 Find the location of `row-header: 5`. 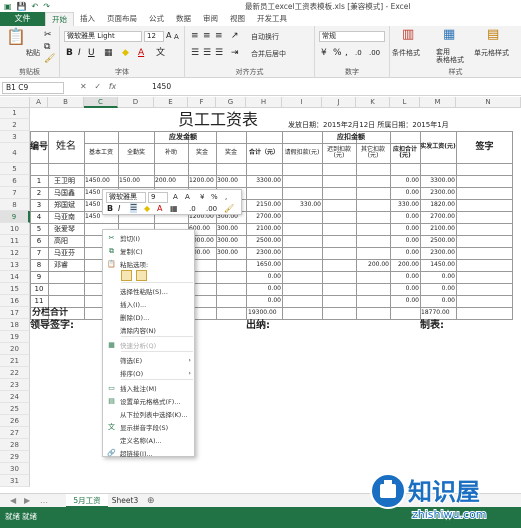

row-header: 5 is located at coordinates (15, 169).